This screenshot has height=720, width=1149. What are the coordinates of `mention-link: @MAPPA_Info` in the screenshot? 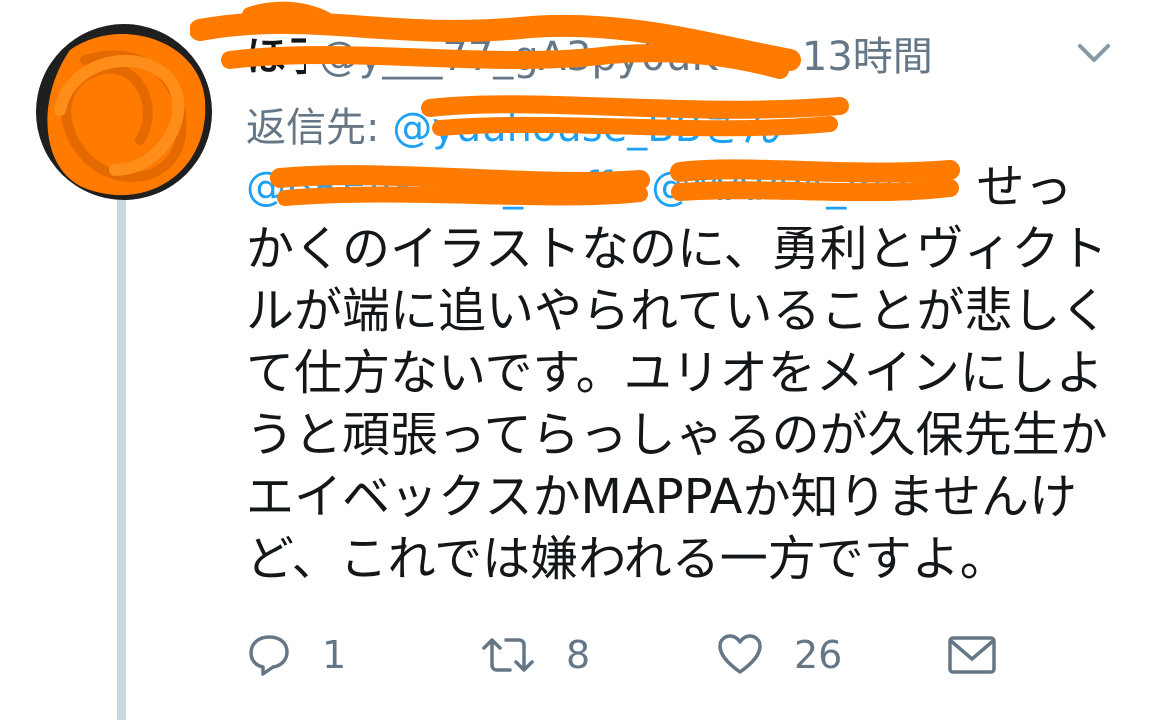 It's located at (806, 187).